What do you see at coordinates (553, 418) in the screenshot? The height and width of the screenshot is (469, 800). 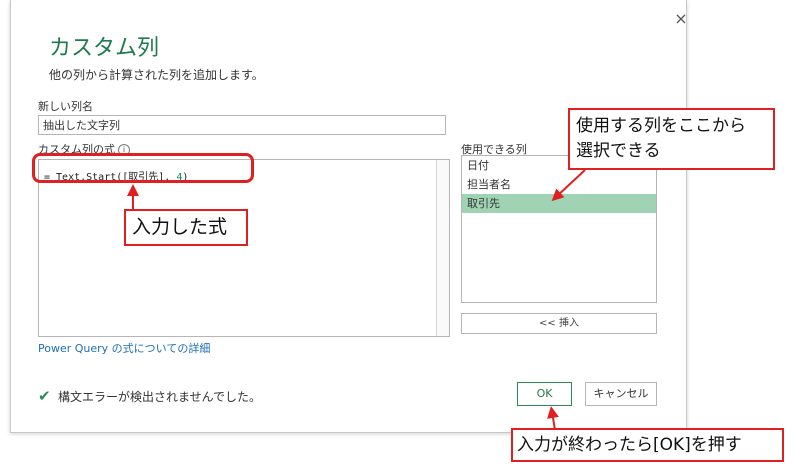 I see `ok-arrow` at bounding box center [553, 418].